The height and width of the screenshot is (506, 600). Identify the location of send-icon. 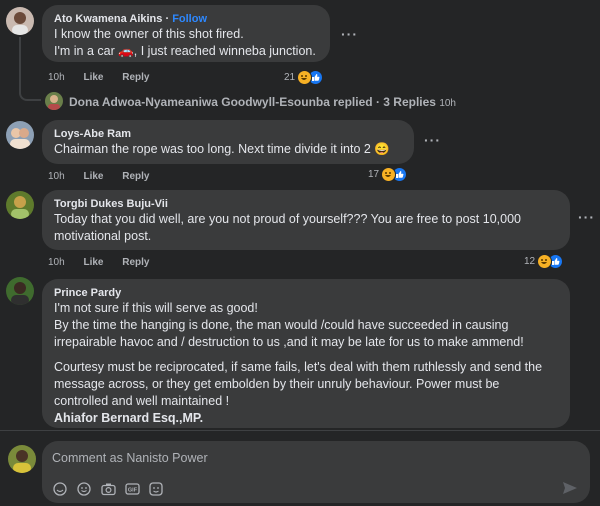
(571, 489).